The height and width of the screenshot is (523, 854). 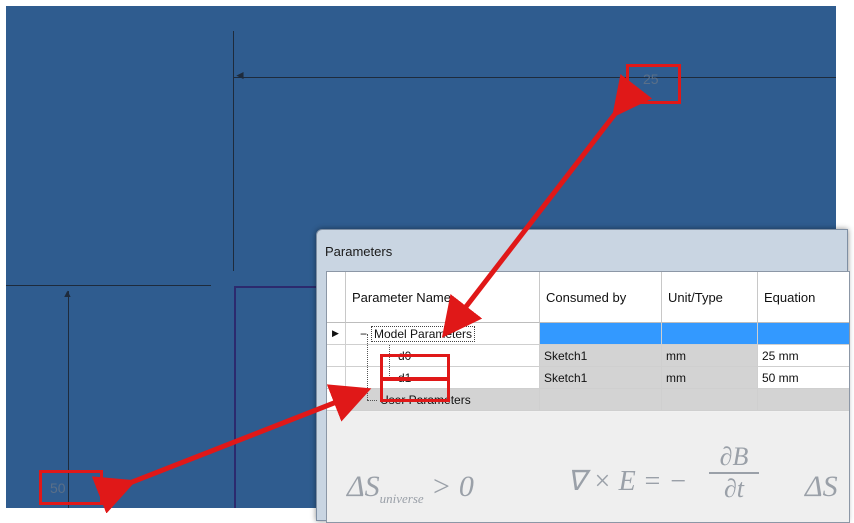 What do you see at coordinates (734, 488) in the screenshot?
I see `formula-frac-bottom: ∂t` at bounding box center [734, 488].